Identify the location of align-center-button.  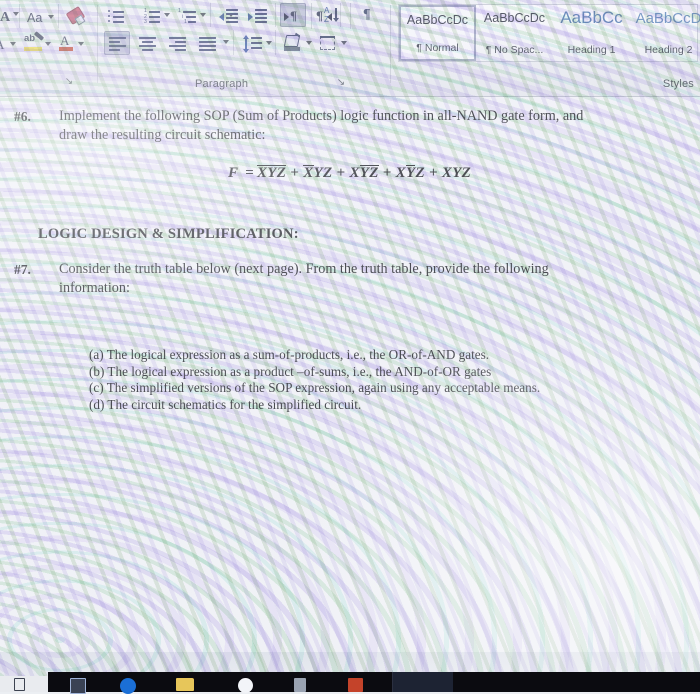
(147, 43).